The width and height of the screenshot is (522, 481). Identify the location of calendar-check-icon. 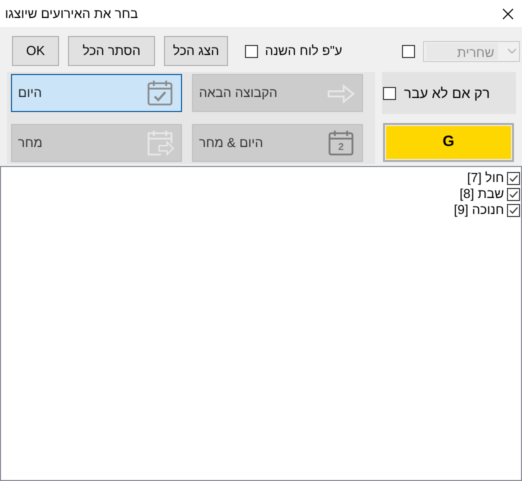
(160, 93).